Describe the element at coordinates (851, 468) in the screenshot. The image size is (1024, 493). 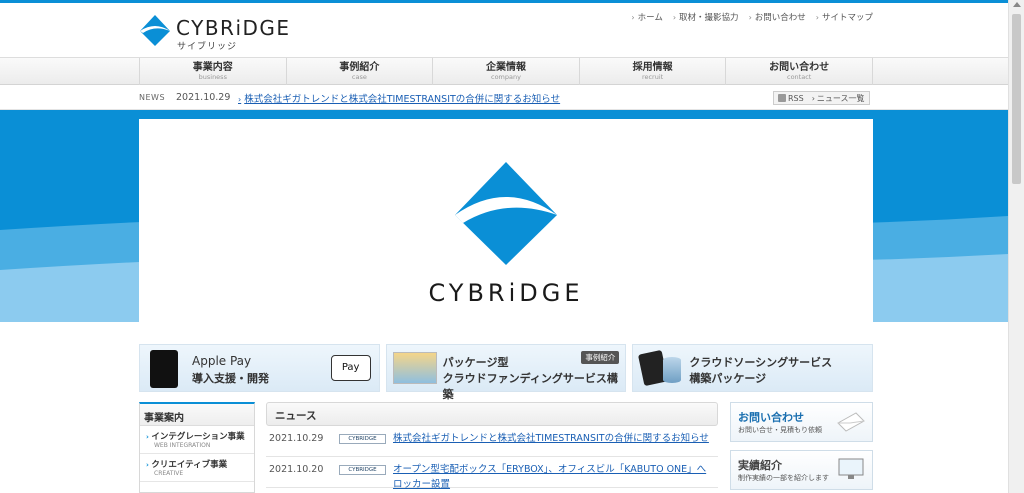
I see `monitor-icon` at that location.